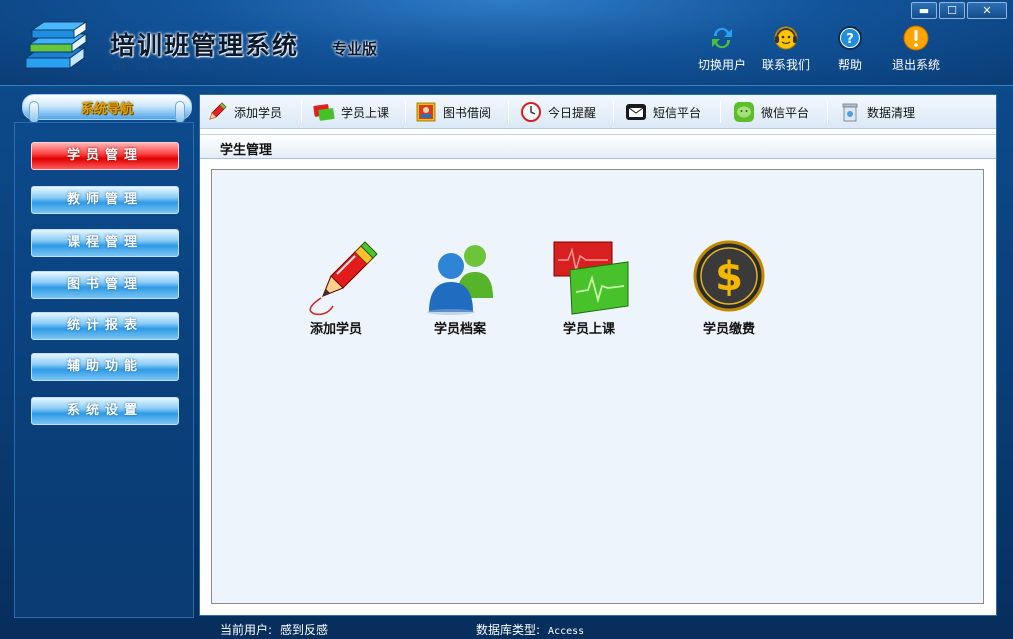  What do you see at coordinates (189, 65) in the screenshot?
I see `app-title-reflection: 培训班管理系统` at bounding box center [189, 65].